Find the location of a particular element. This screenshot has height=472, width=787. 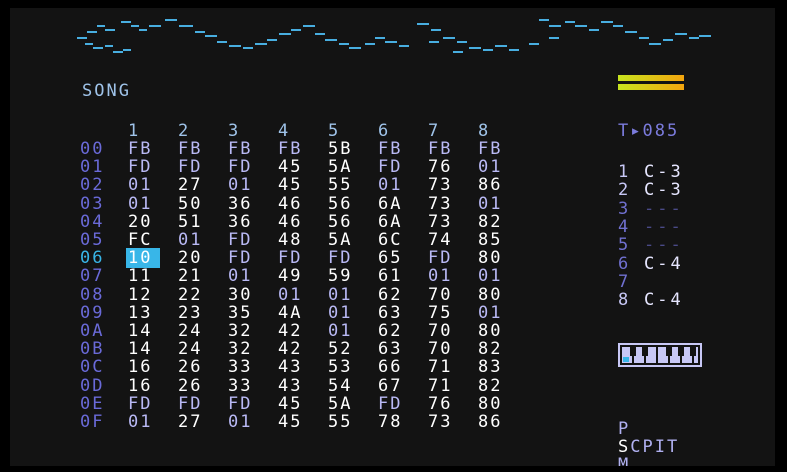

chain-cell: 71 is located at coordinates (443, 386).